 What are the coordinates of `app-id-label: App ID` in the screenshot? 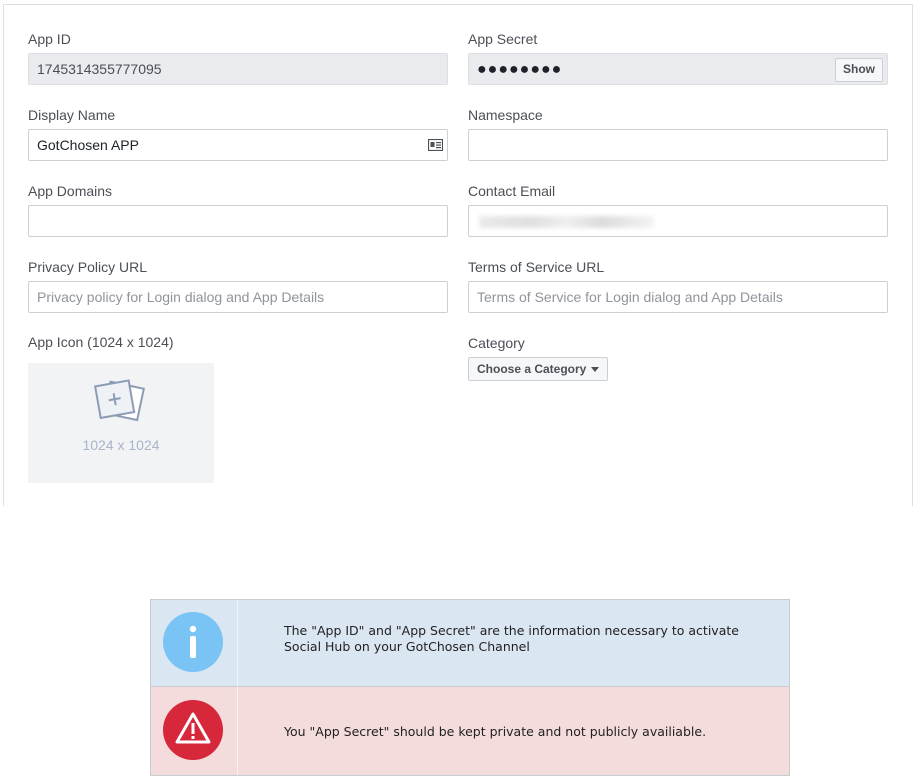 It's located at (49, 39).